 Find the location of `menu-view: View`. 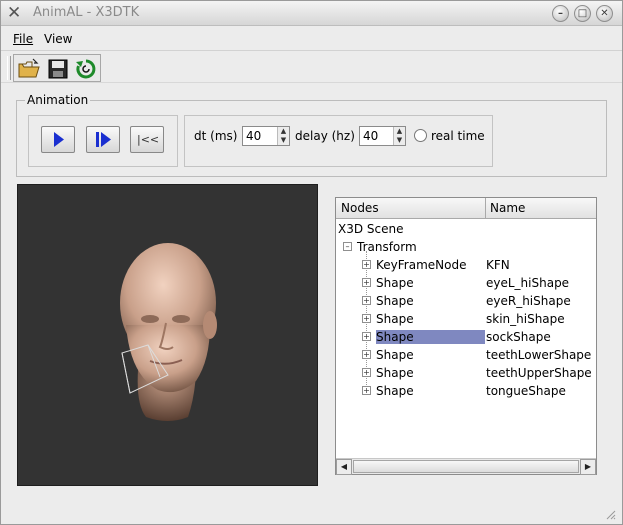

menu-view: View is located at coordinates (58, 39).